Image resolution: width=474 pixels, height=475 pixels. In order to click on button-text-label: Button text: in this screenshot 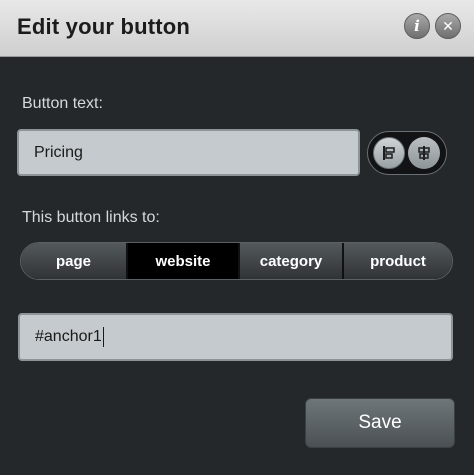, I will do `click(62, 103)`.